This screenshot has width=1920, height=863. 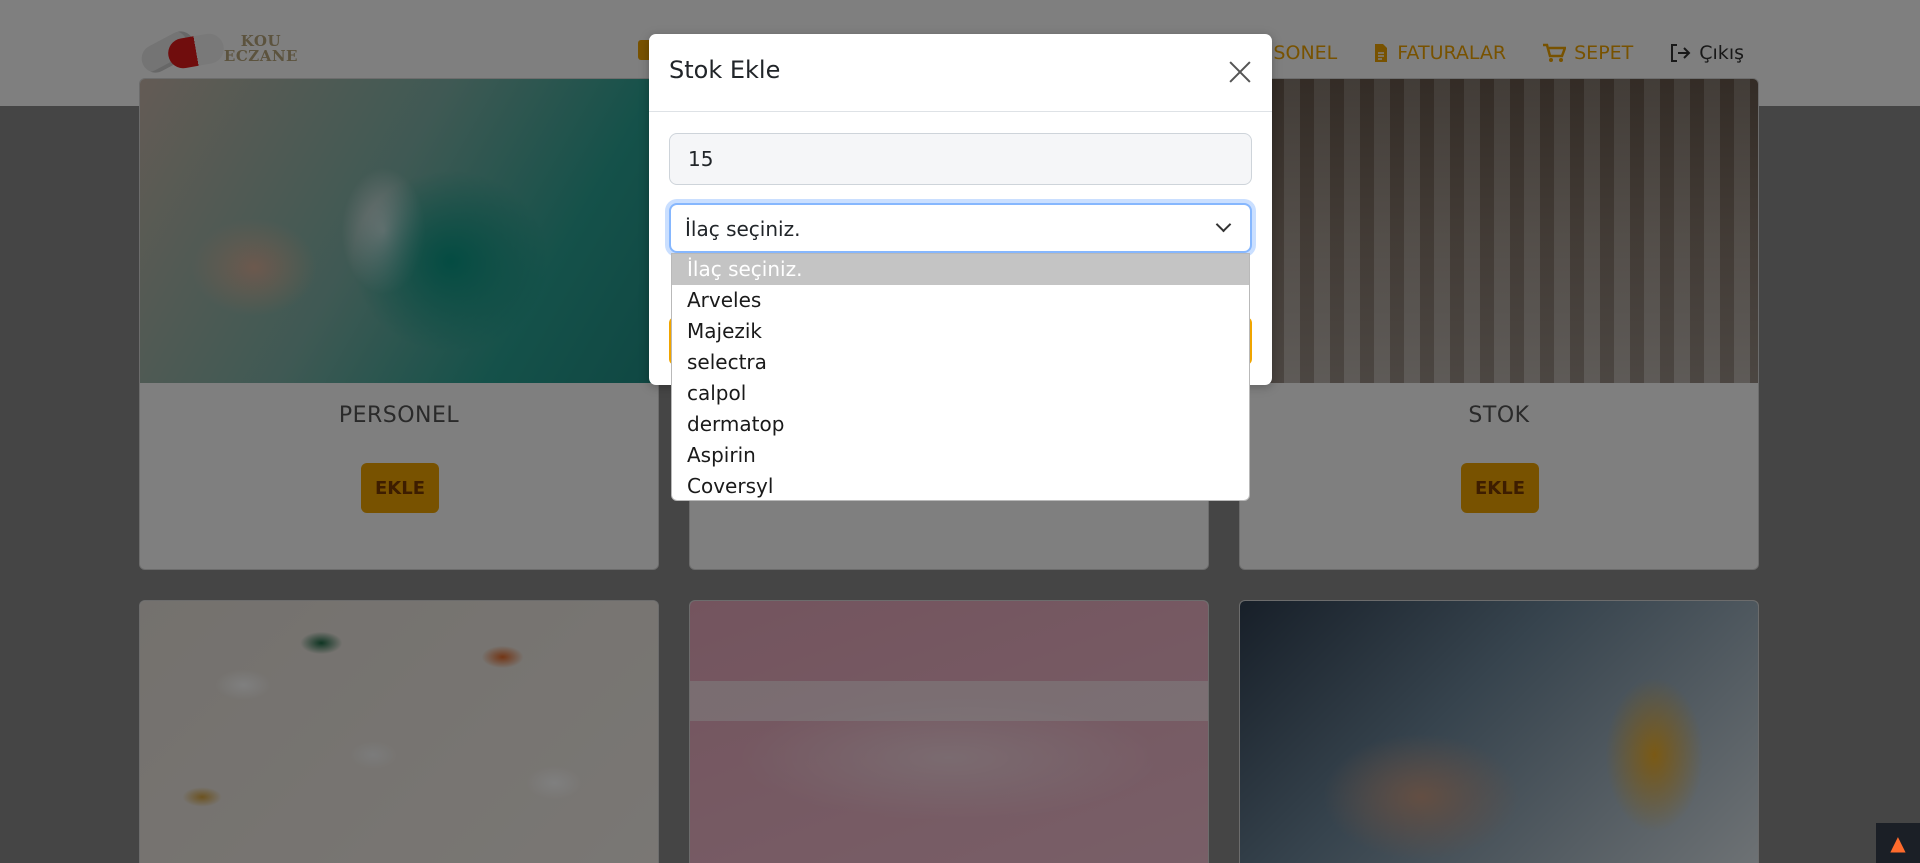 What do you see at coordinates (960, 393) in the screenshot?
I see `dropdown-option: calpol` at bounding box center [960, 393].